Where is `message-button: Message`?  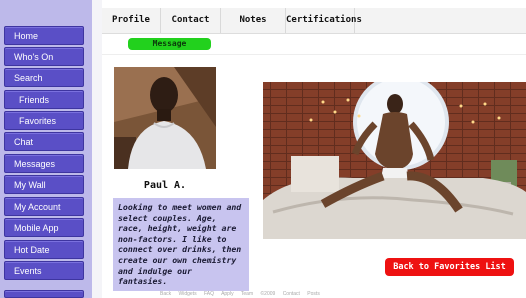
message-button: Message is located at coordinates (169, 44).